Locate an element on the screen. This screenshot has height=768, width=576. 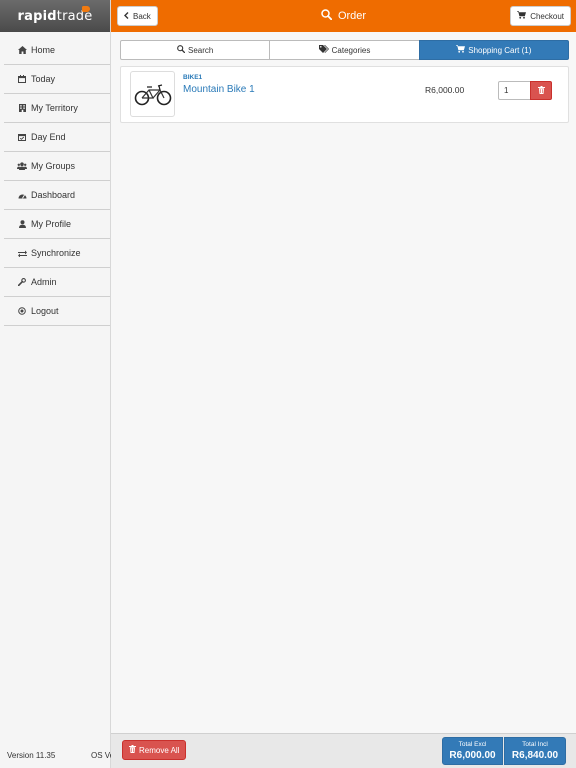
header-bar: Order Back Checkout is located at coordinates (343, 16).